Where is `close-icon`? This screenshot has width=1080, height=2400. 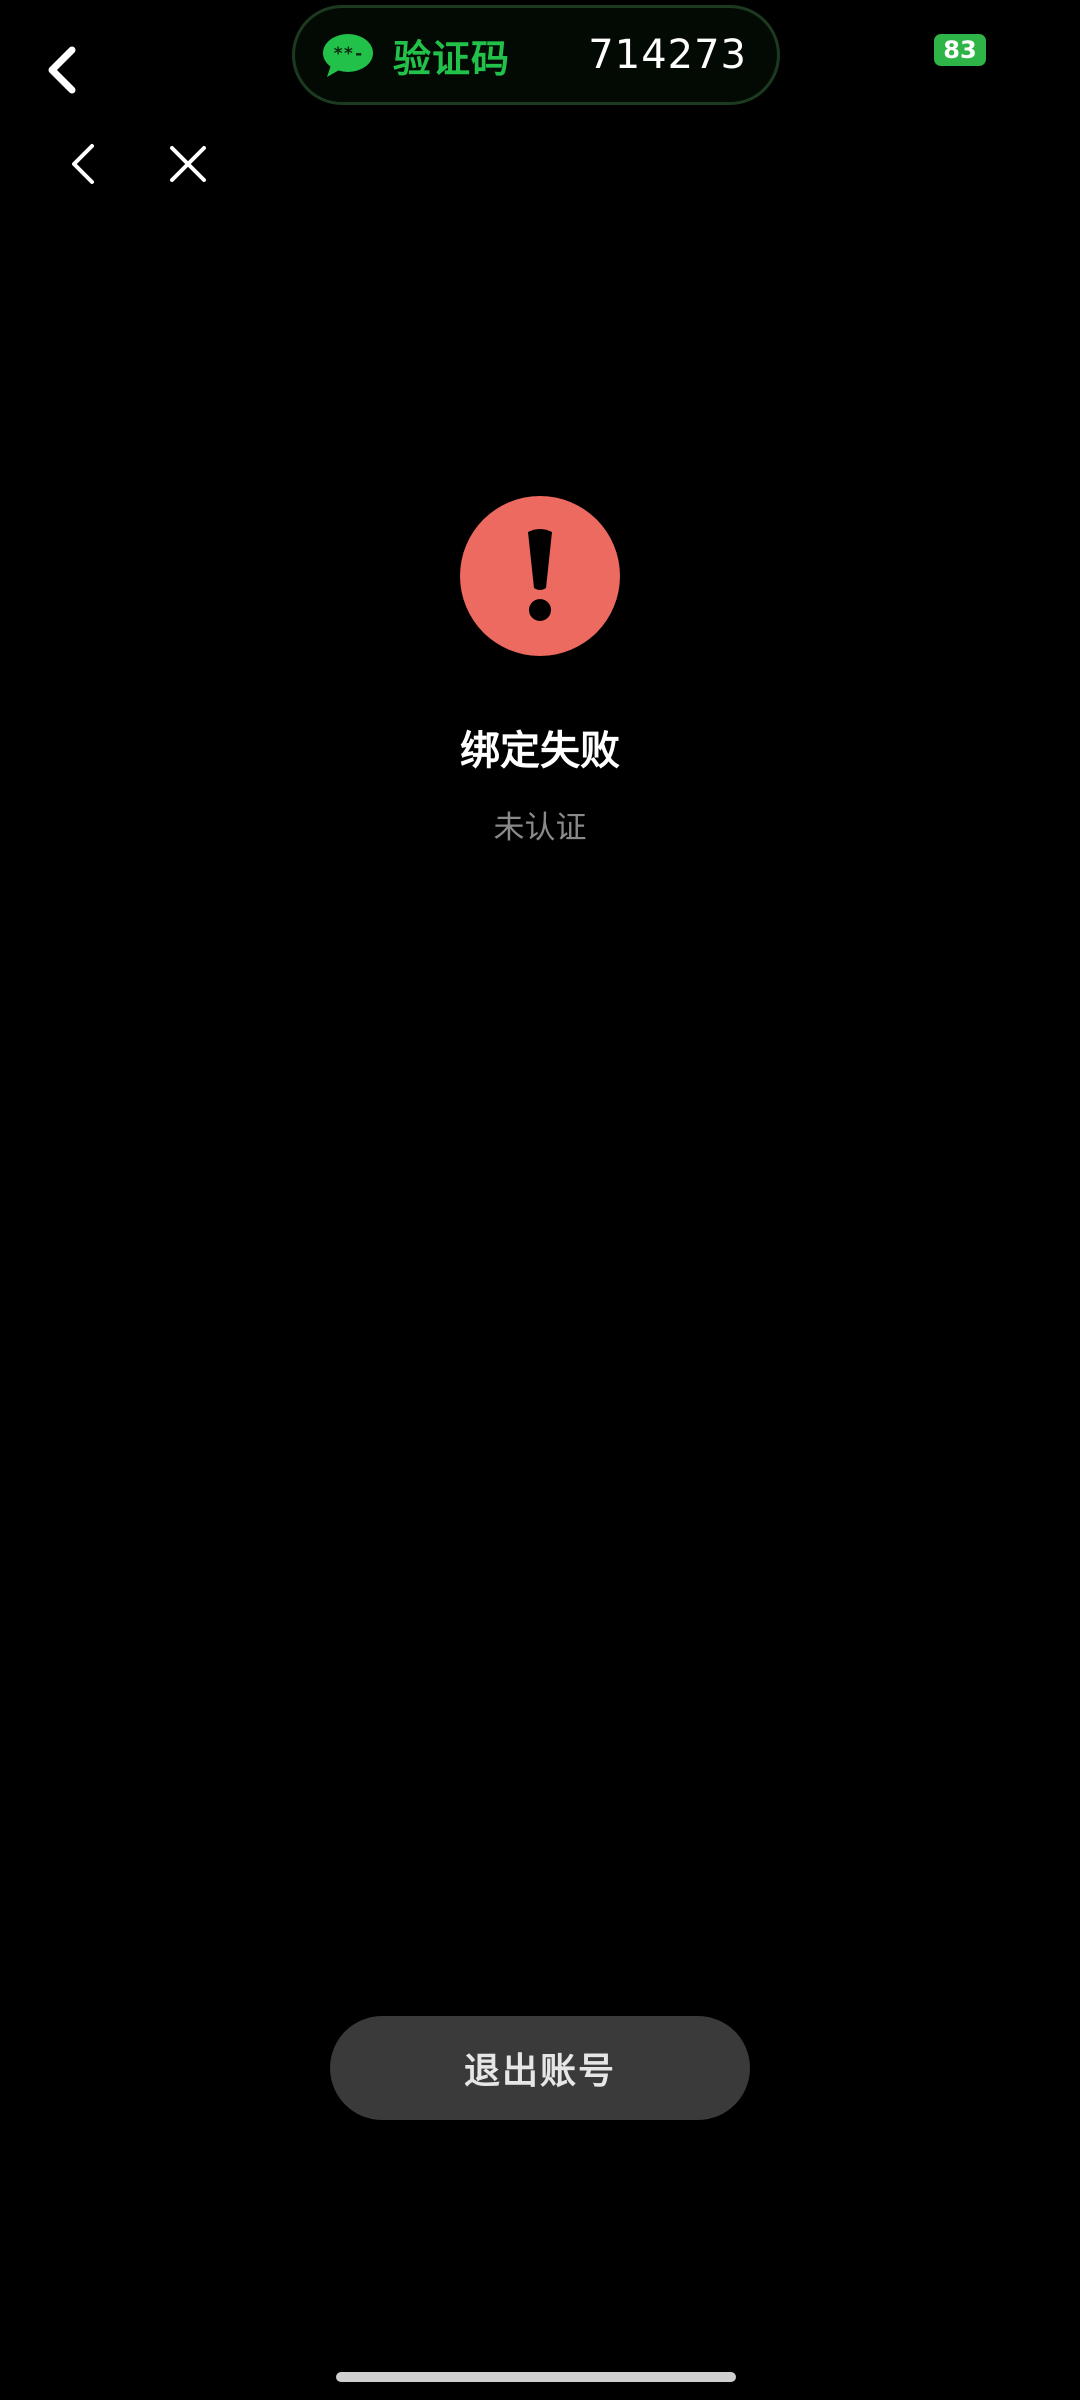
close-icon is located at coordinates (188, 164).